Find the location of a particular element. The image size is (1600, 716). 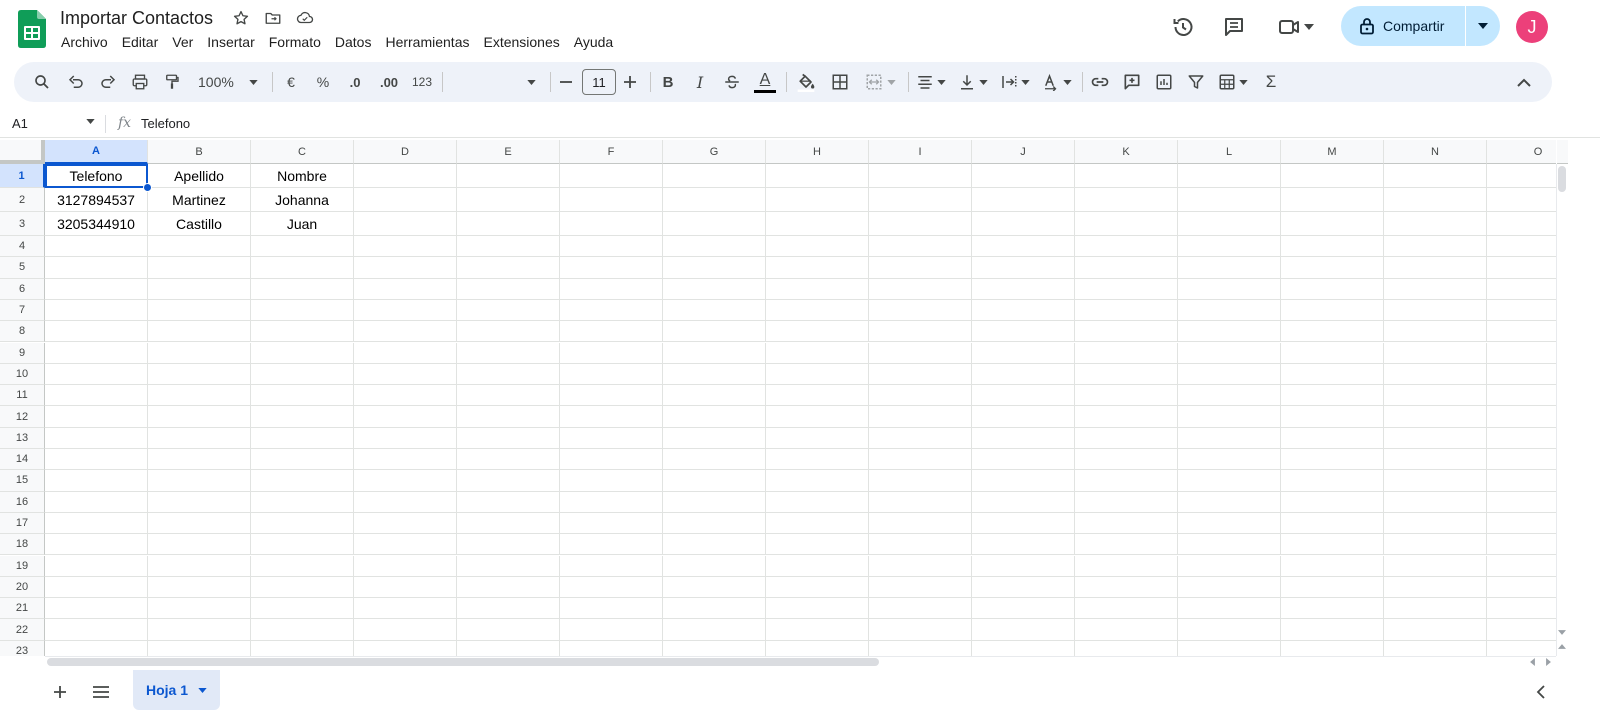

cell-m9 is located at coordinates (1332, 353).